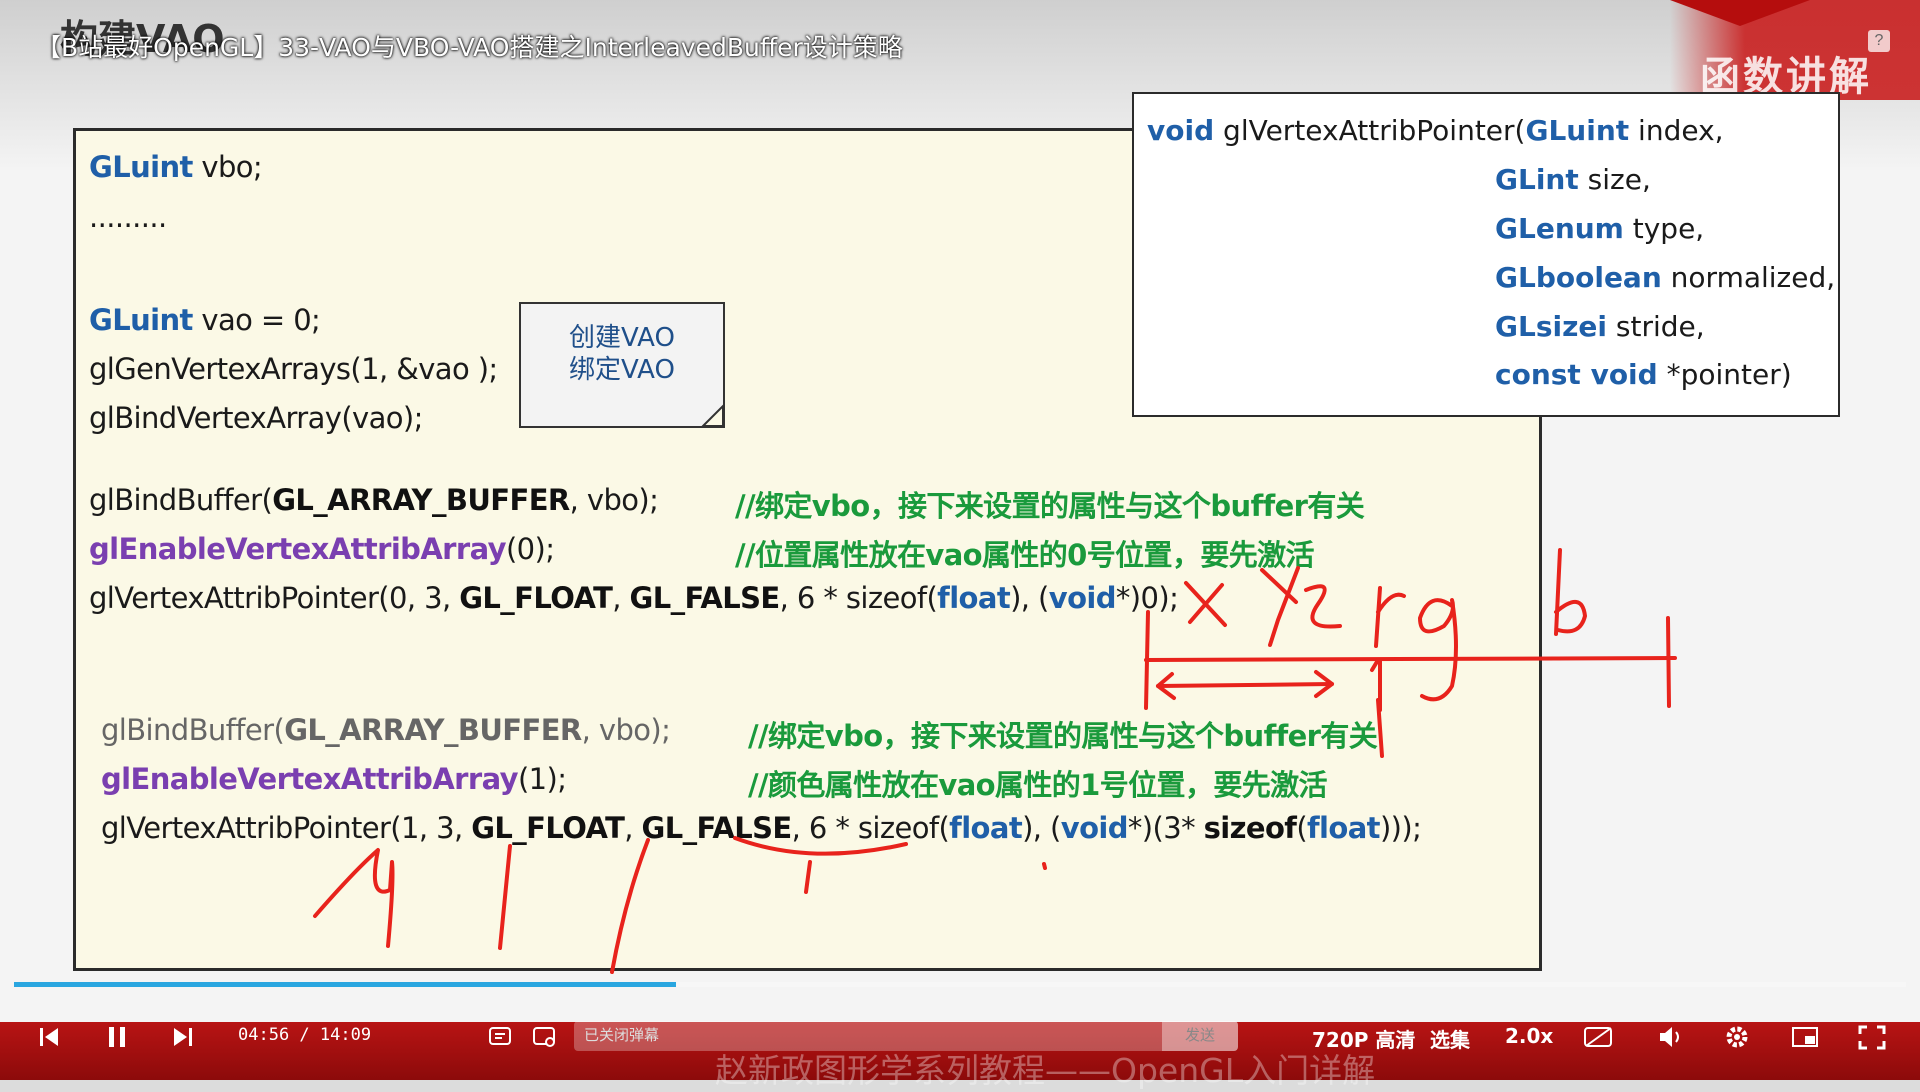 Image resolution: width=1920 pixels, height=1092 pixels. Describe the element at coordinates (1599, 1037) in the screenshot. I see `subtitle-off-icon` at that location.